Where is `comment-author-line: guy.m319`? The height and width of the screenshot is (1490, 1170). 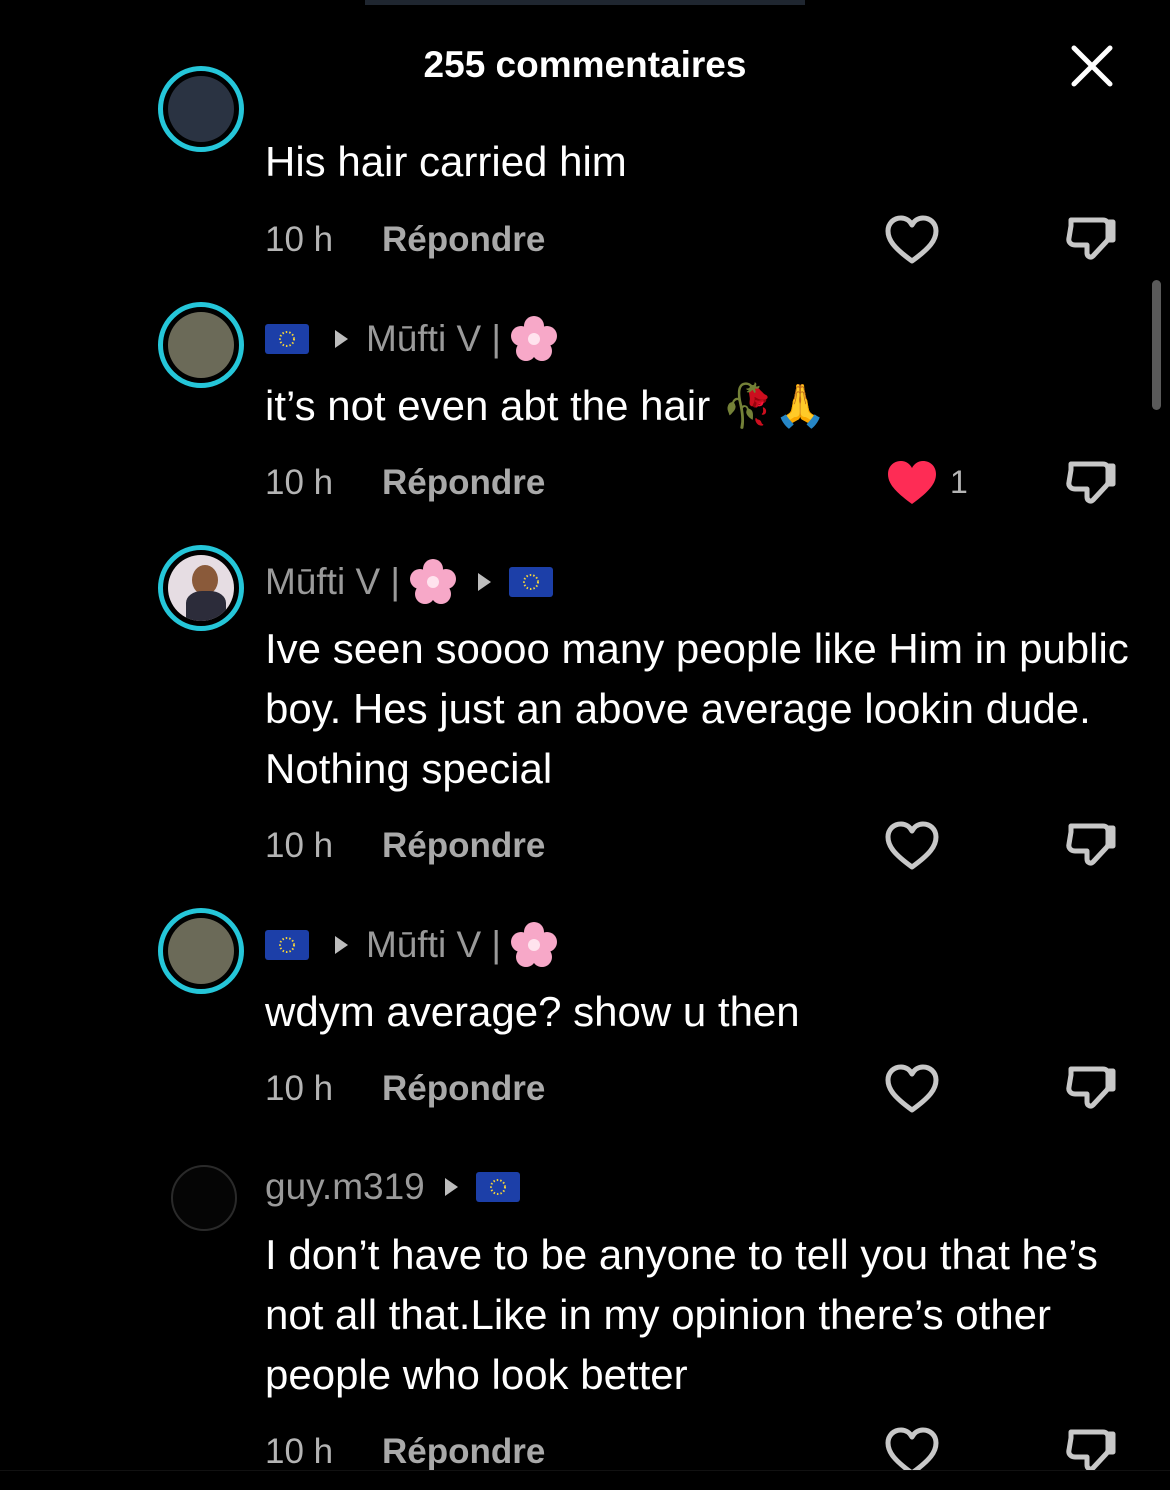
comment-author-line: guy.m319 is located at coordinates (395, 1187).